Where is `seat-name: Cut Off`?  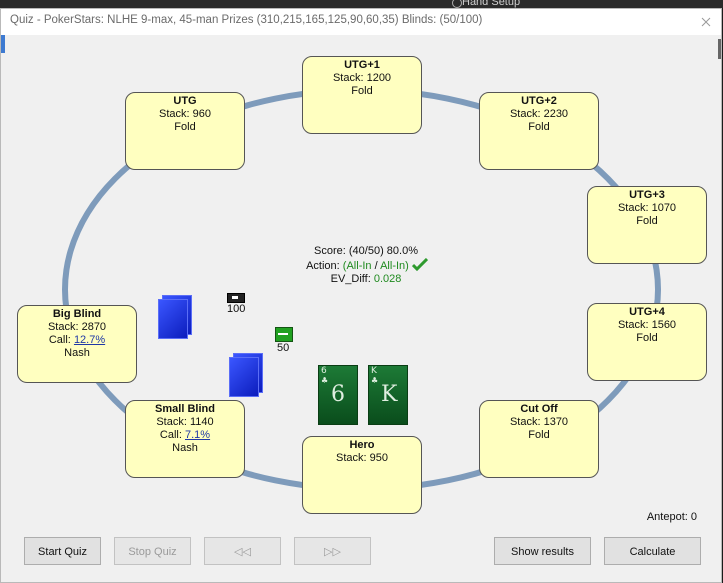 seat-name: Cut Off is located at coordinates (539, 409).